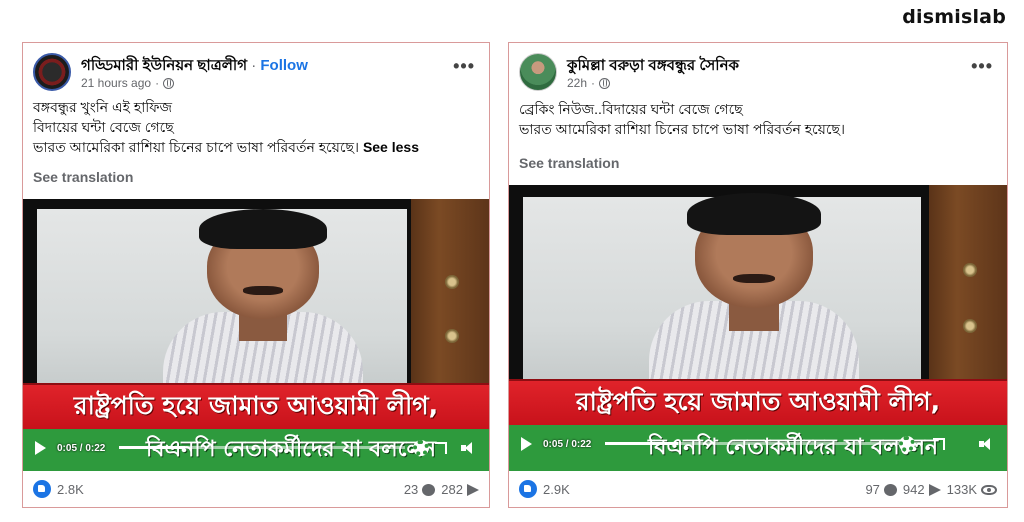 This screenshot has height=522, width=1024. What do you see at coordinates (103, 107) in the screenshot?
I see `post-line: বঙ্গবন্ধুর খুংনি এই হাফিজ` at bounding box center [103, 107].